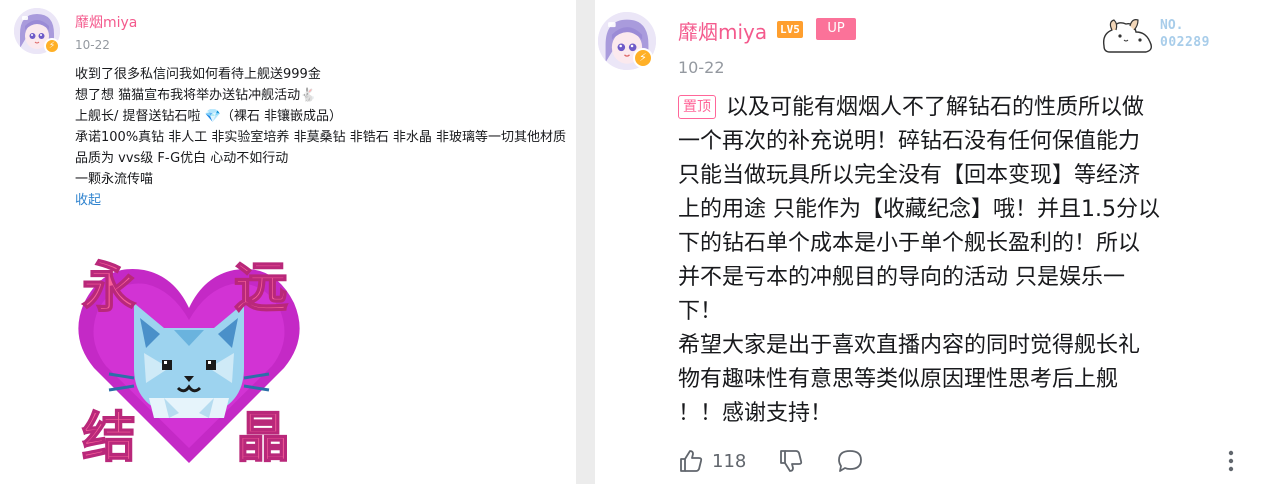 Image resolution: width=1267 pixels, height=484 pixels. Describe the element at coordinates (114, 179) in the screenshot. I see `comment-line: 一颗永流传喵` at that location.